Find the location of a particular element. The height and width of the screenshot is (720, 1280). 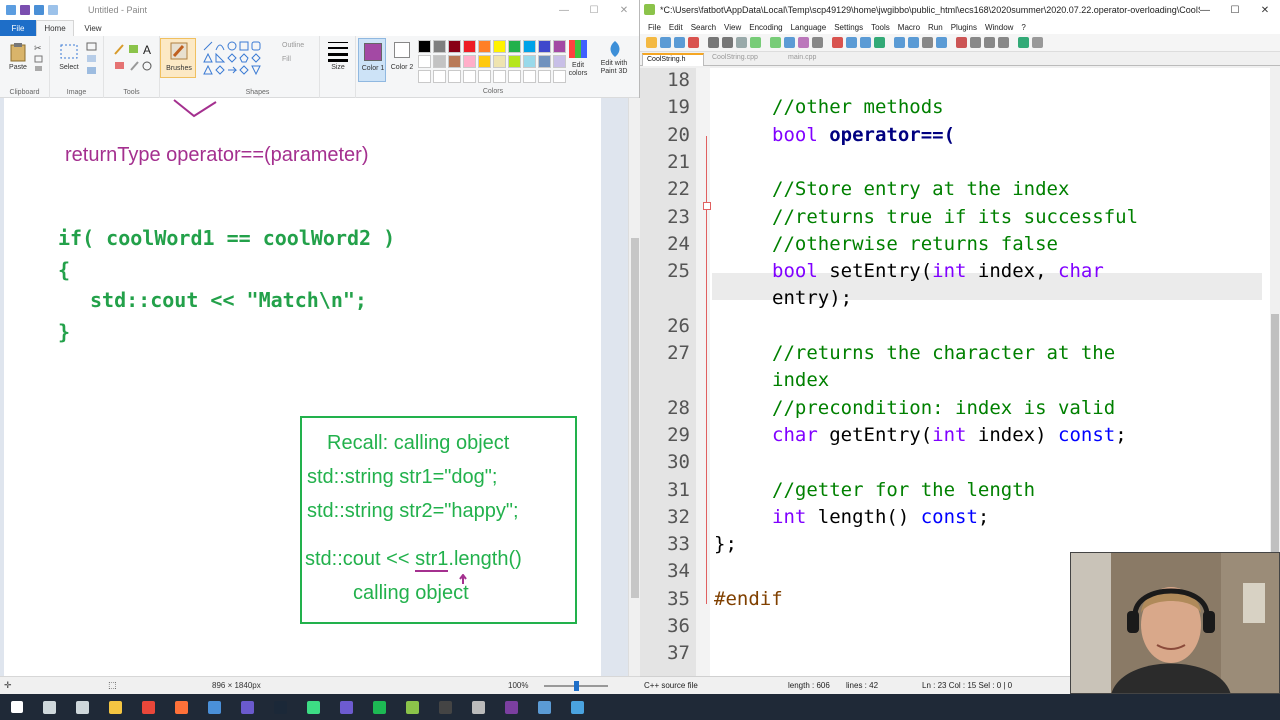

mail-icon is located at coordinates (214, 707).